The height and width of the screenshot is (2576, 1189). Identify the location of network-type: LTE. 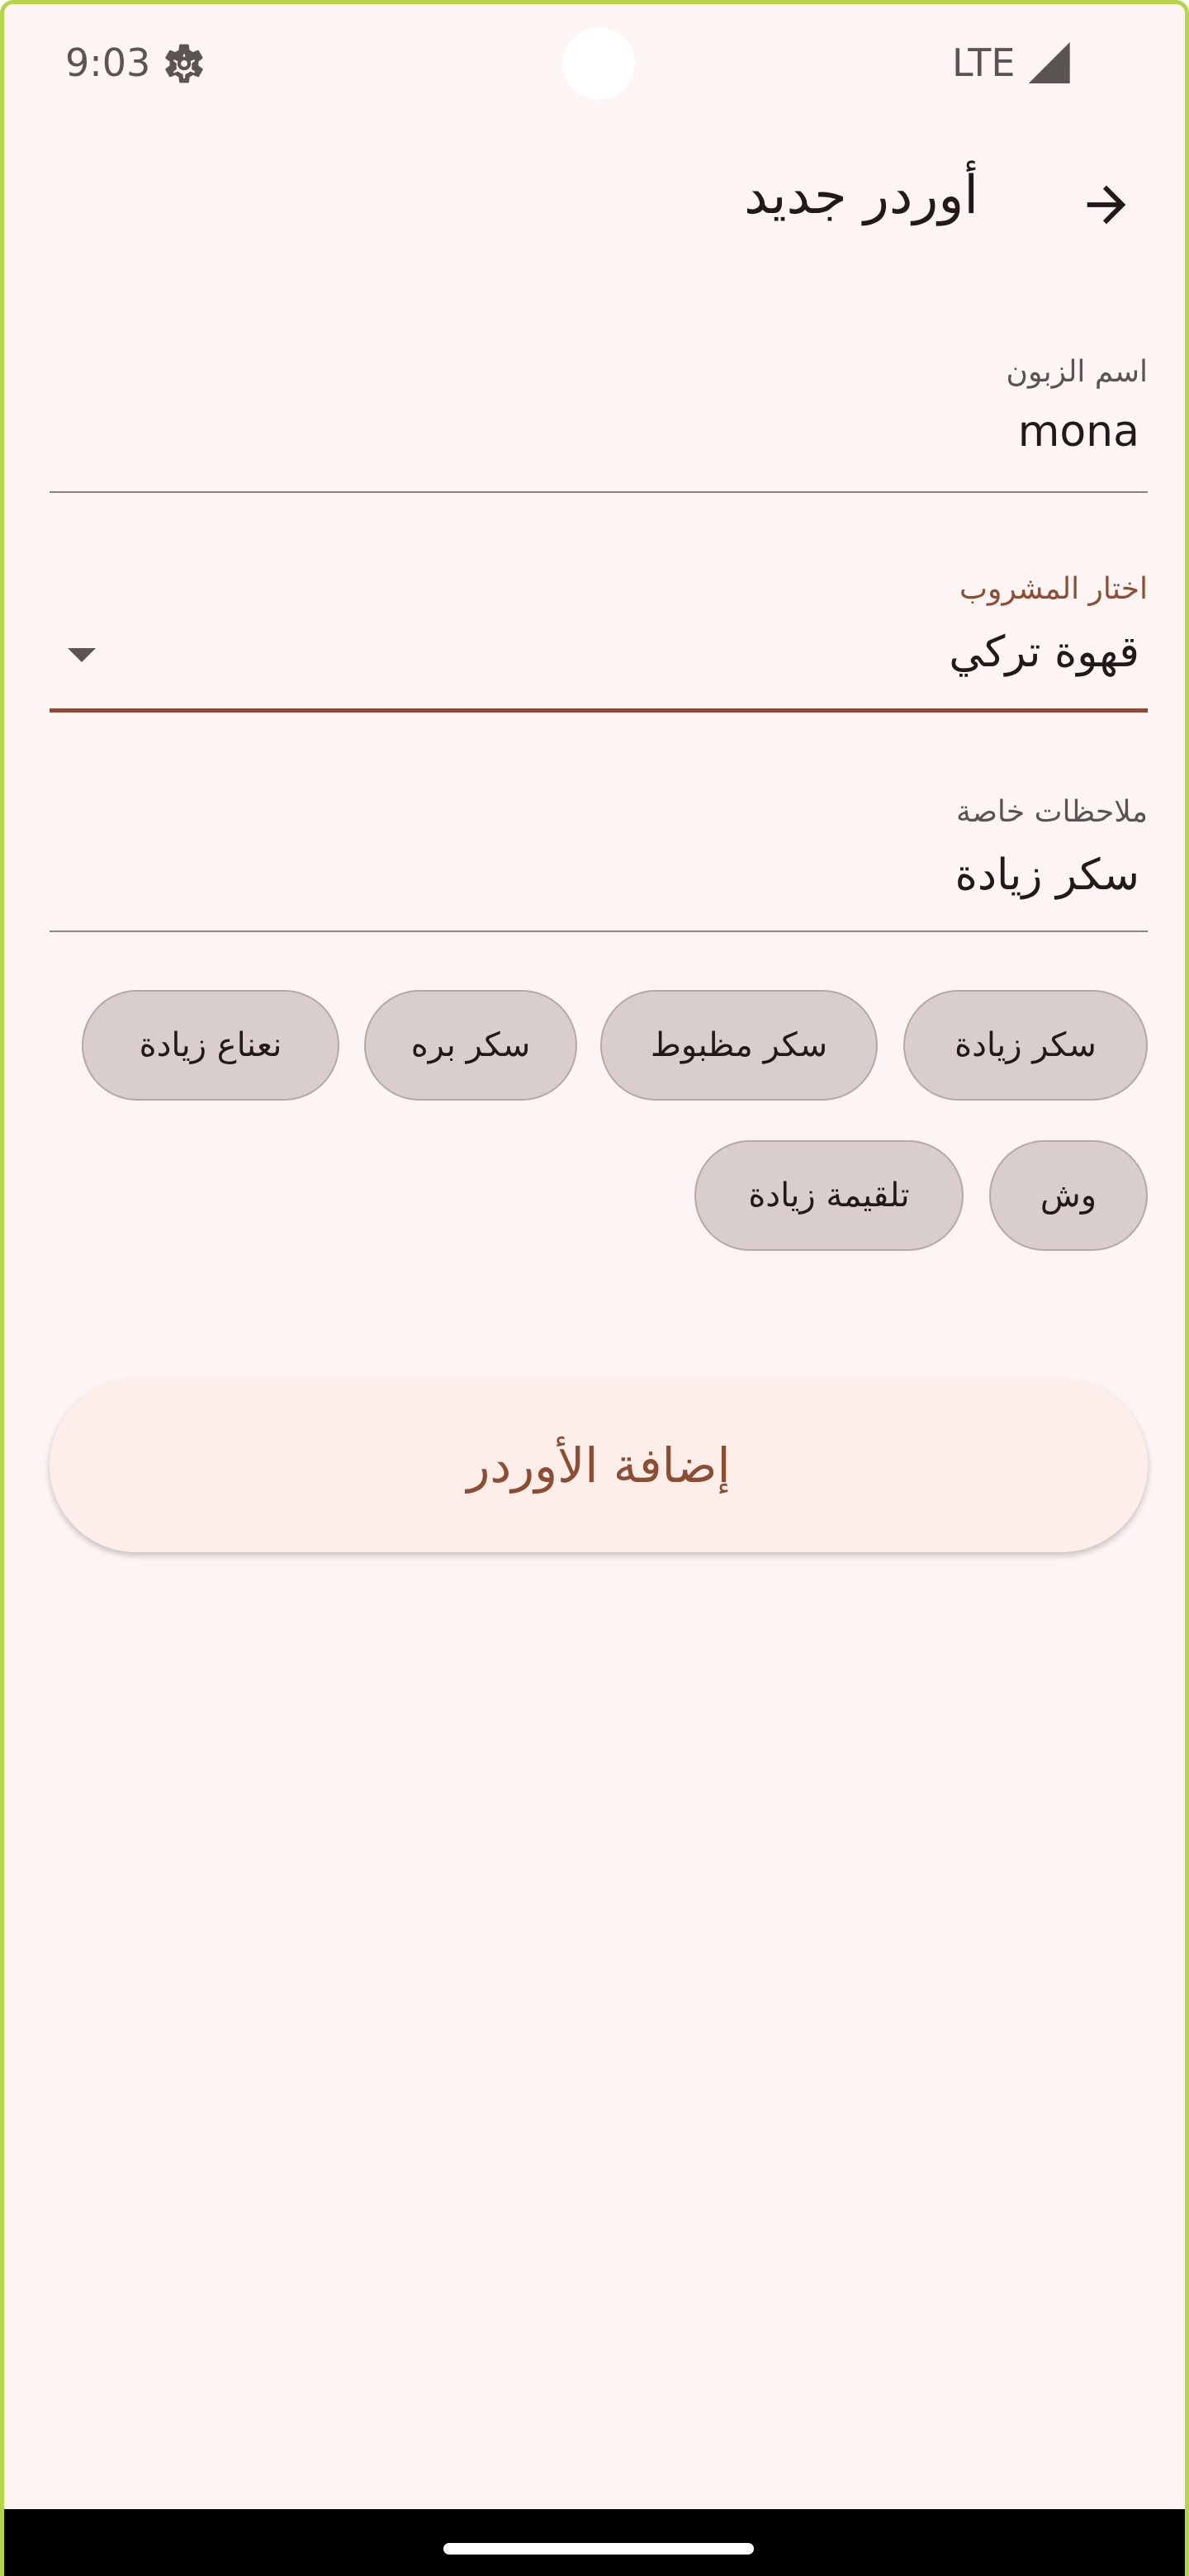
(984, 62).